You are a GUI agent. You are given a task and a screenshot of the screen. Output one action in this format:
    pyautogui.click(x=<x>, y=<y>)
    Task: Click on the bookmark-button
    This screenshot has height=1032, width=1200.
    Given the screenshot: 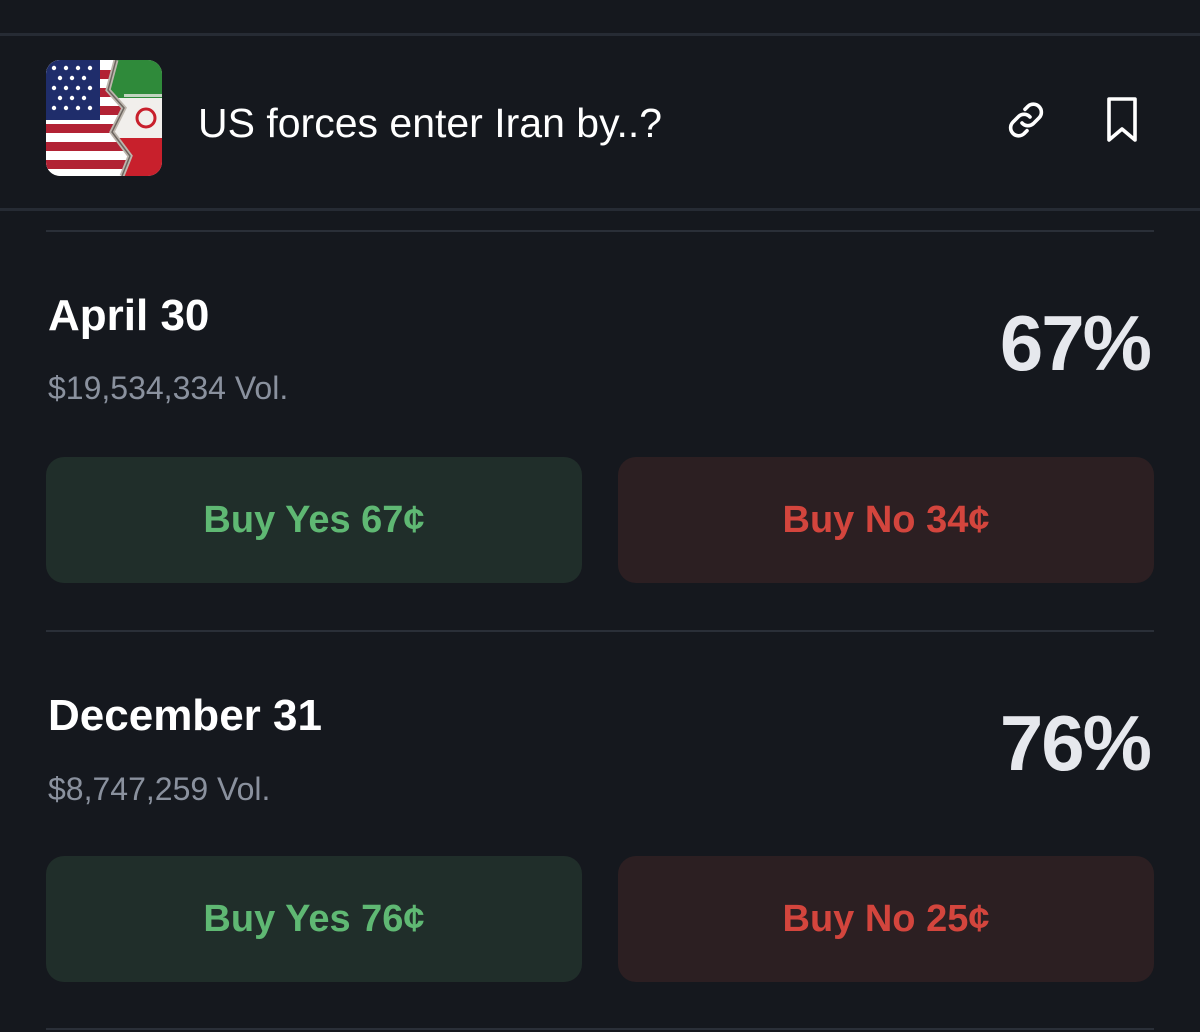 What is the action you would take?
    pyautogui.click(x=1122, y=120)
    